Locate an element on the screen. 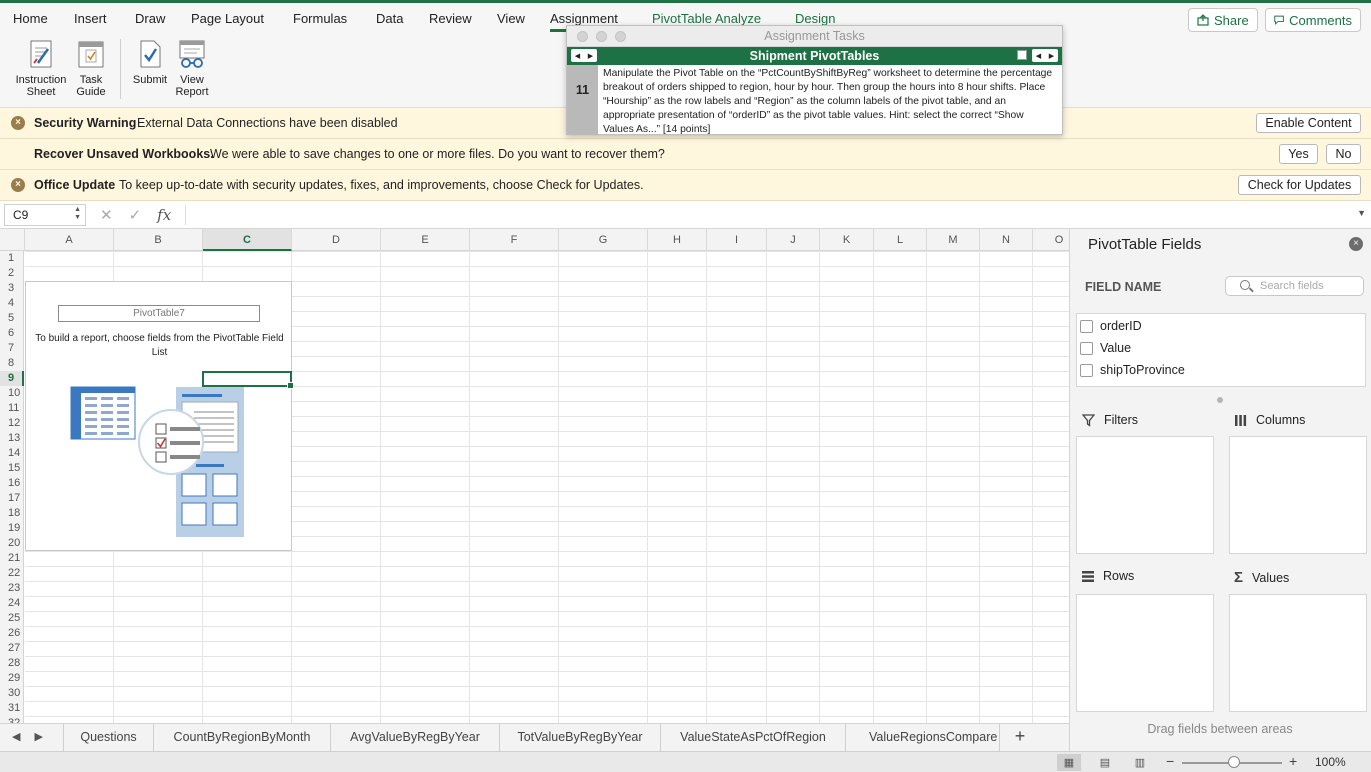 This screenshot has height=772, width=1371. search-fields-input: Search fields is located at coordinates (1294, 286).